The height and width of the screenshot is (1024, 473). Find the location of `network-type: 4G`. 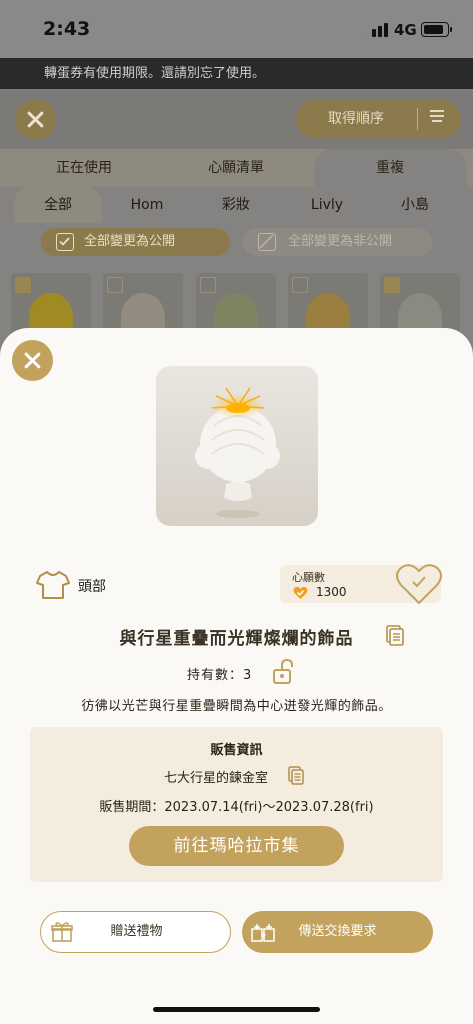

network-type: 4G is located at coordinates (405, 30).